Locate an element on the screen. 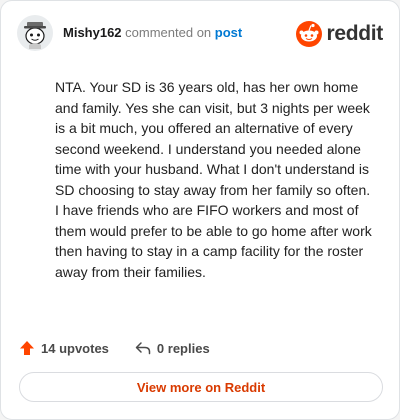 The width and height of the screenshot is (400, 420). reddit-brand: reddit is located at coordinates (339, 34).